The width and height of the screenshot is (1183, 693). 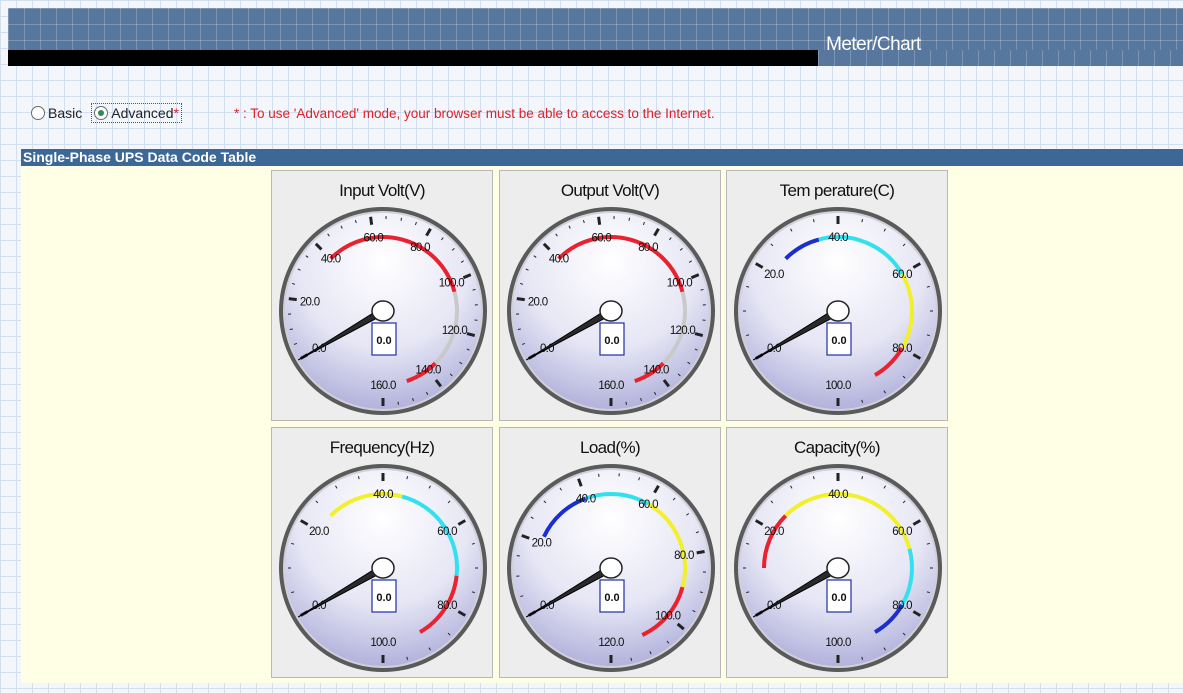 I want to click on gauge-dial: 0.020.040.060.080.0100.0120.00.0, so click(x=611, y=568).